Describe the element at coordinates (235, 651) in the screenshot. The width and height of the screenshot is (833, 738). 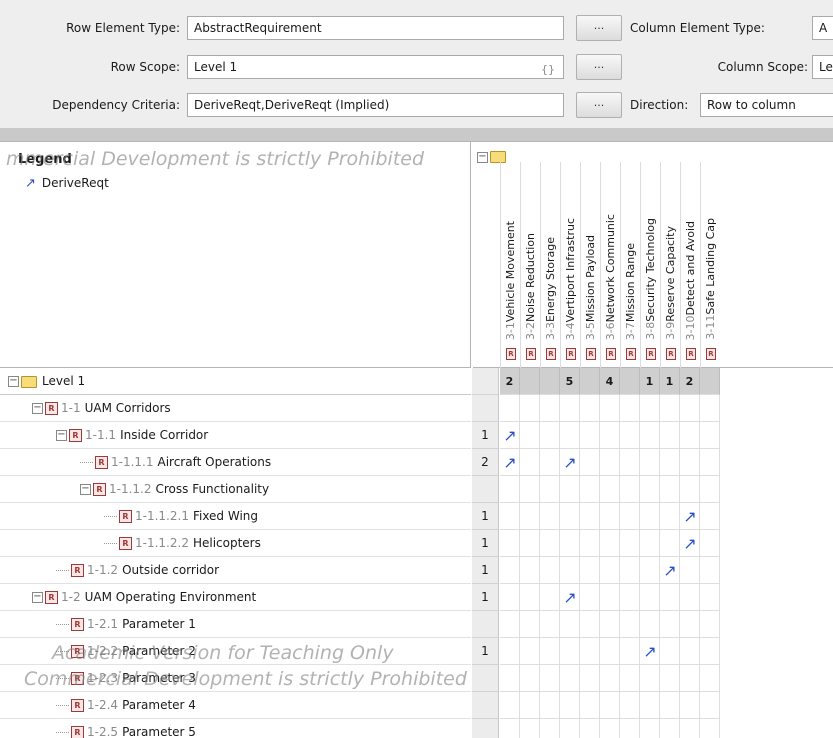
I see `tree-row: R 1-2.2 Parameter 2` at that location.